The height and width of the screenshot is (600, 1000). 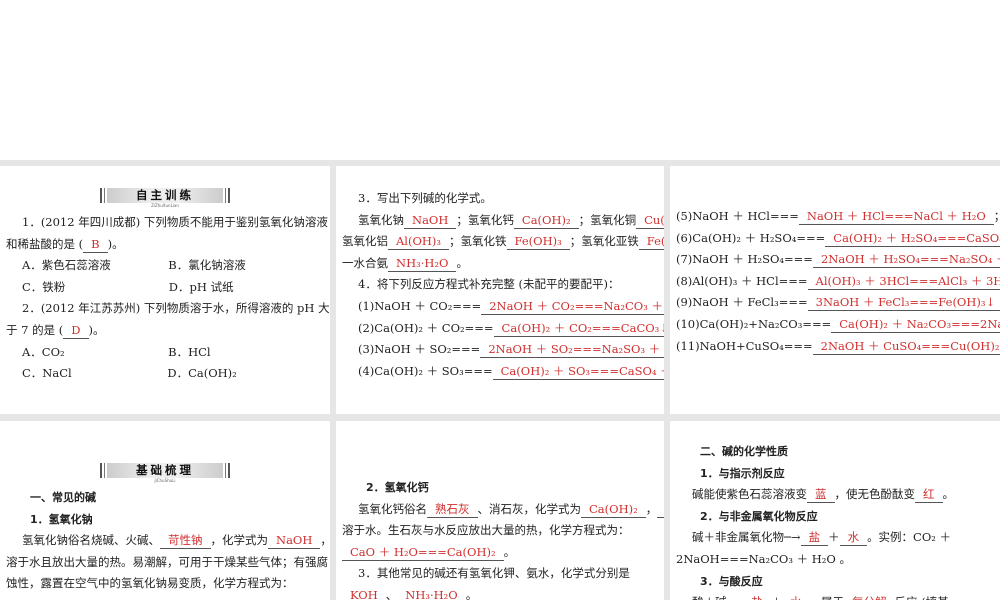 I want to click on text: 氢氧化钙俗名, so click(x=392, y=508).